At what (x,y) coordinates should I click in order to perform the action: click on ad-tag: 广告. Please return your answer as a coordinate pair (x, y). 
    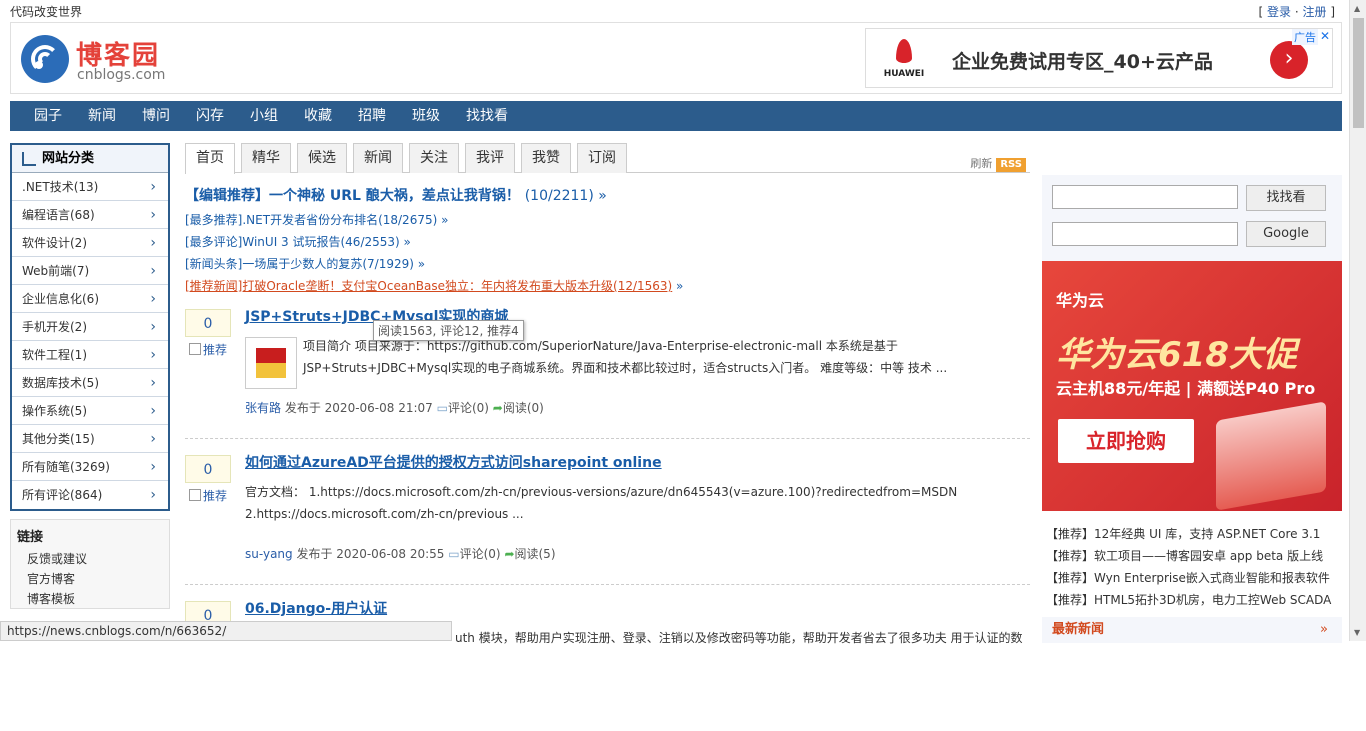
    Looking at the image, I should click on (1305, 37).